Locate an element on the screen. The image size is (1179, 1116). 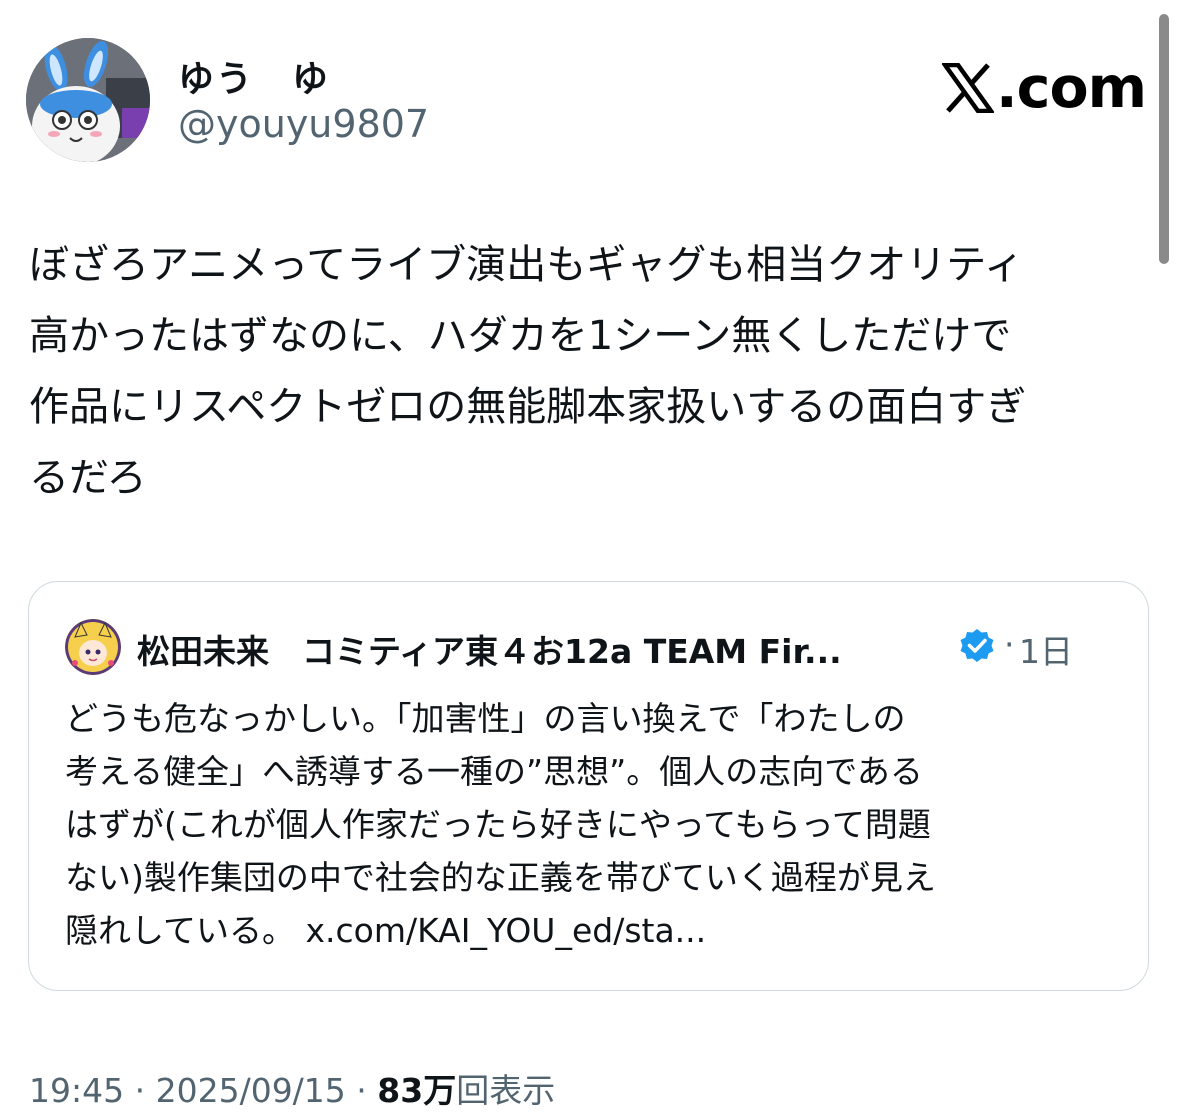
views-label: 回表示 is located at coordinates (506, 1090).